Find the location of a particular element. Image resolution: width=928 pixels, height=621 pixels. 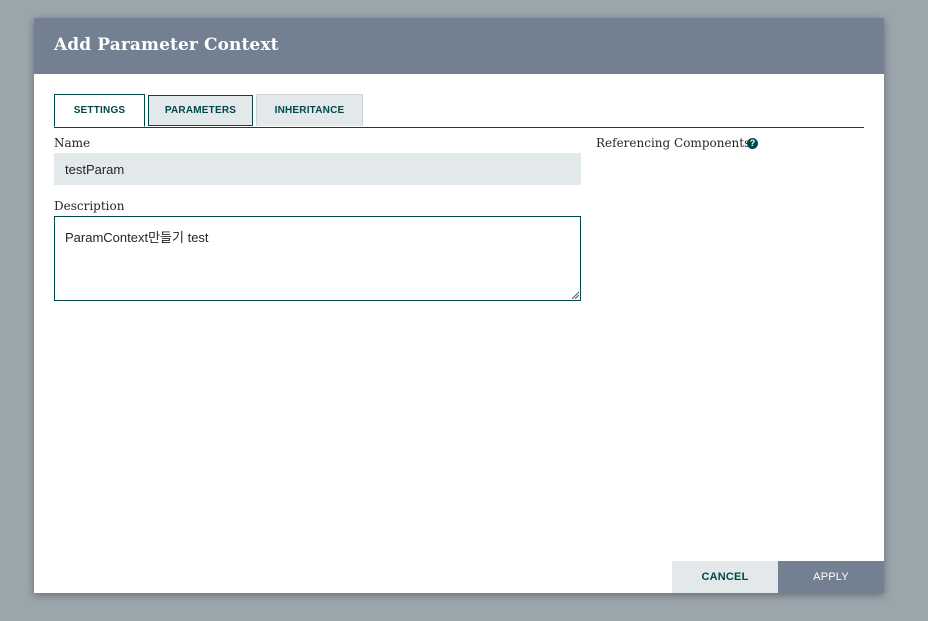

name-input: testParam is located at coordinates (317, 169).